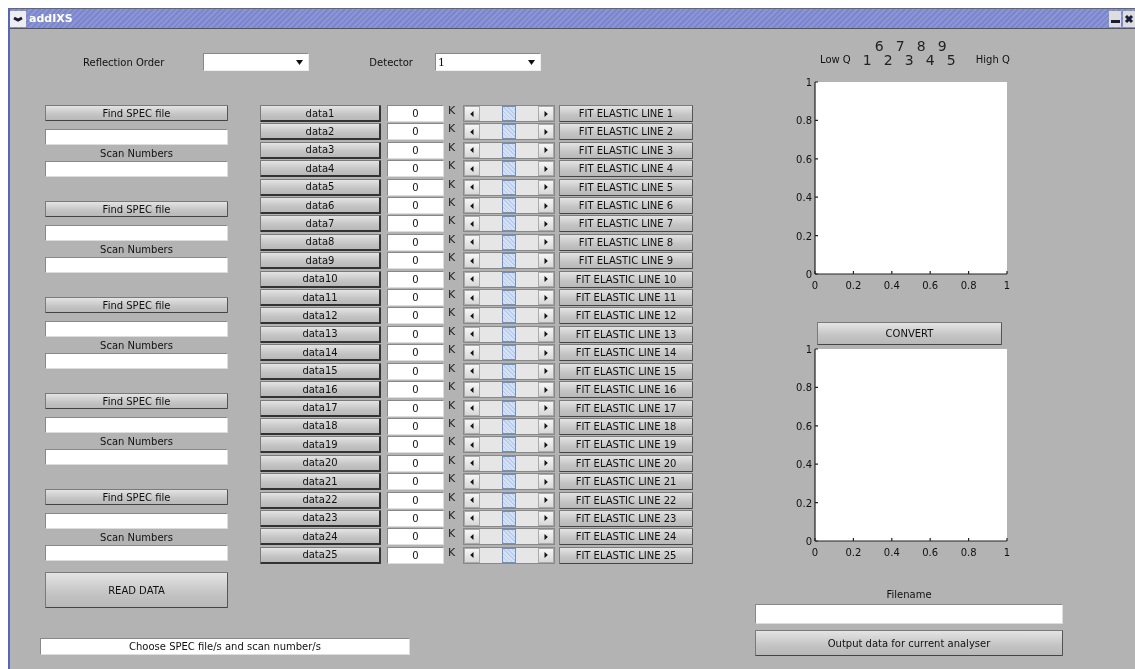 The width and height of the screenshot is (1135, 669). Describe the element at coordinates (320, 242) in the screenshot. I see `data-button: data8` at that location.